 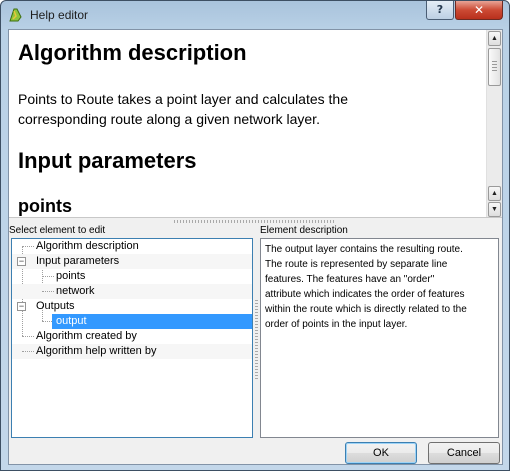 I want to click on description-label: Element description, so click(x=304, y=230).